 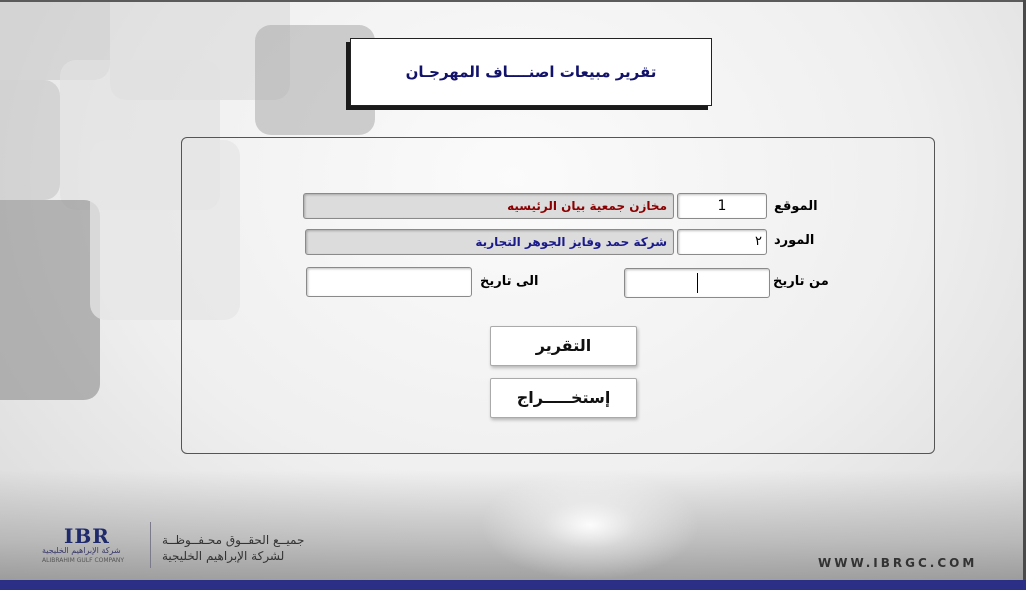 I want to click on location-code-input: 1, so click(x=722, y=206).